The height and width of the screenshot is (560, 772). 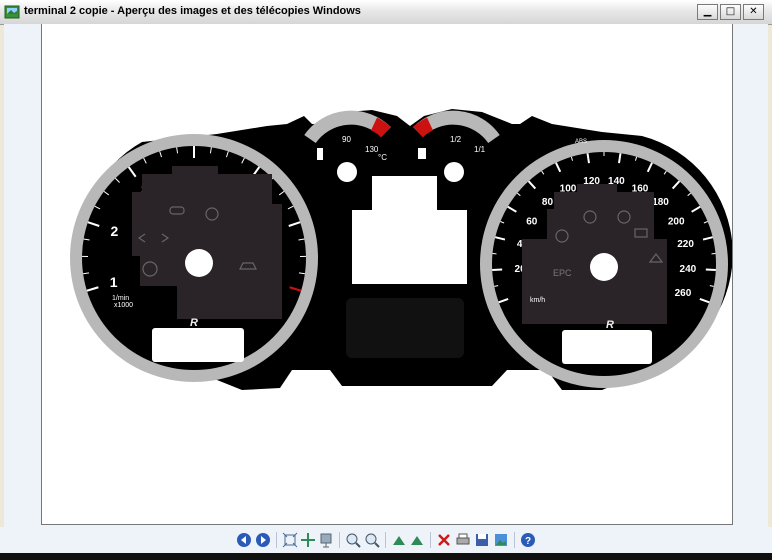 What do you see at coordinates (382, 157) in the screenshot?
I see `temperature-unit: °C` at bounding box center [382, 157].